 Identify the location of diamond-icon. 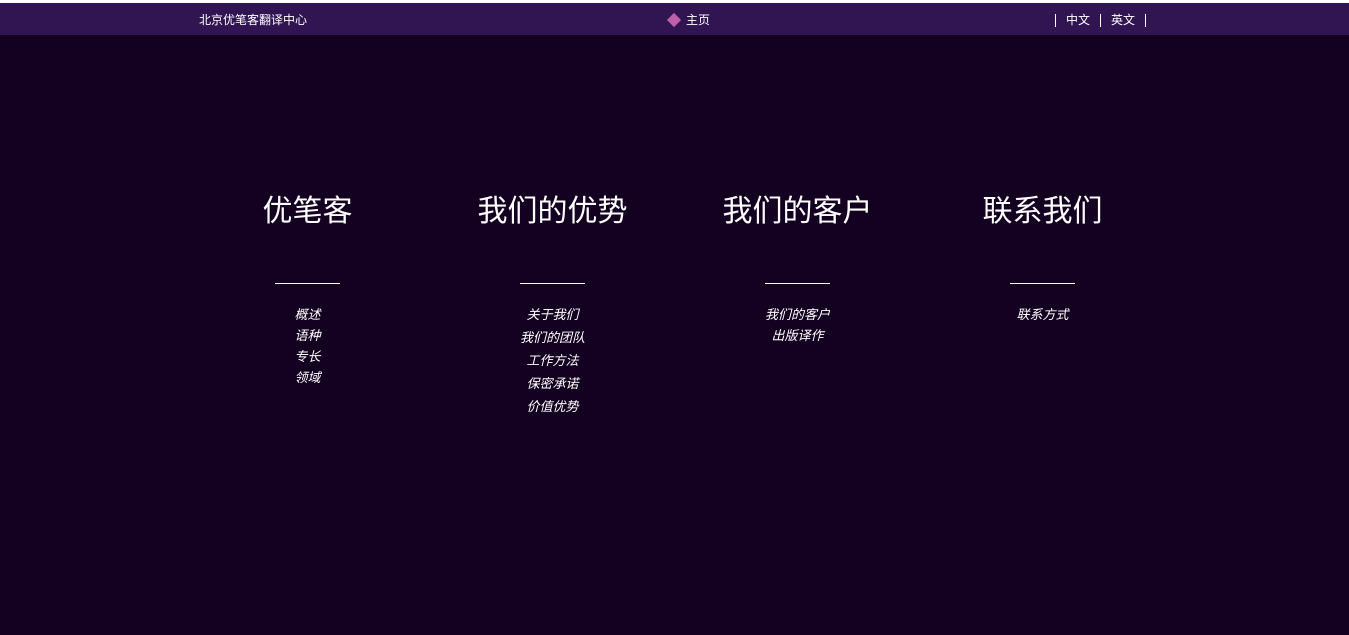
(674, 20).